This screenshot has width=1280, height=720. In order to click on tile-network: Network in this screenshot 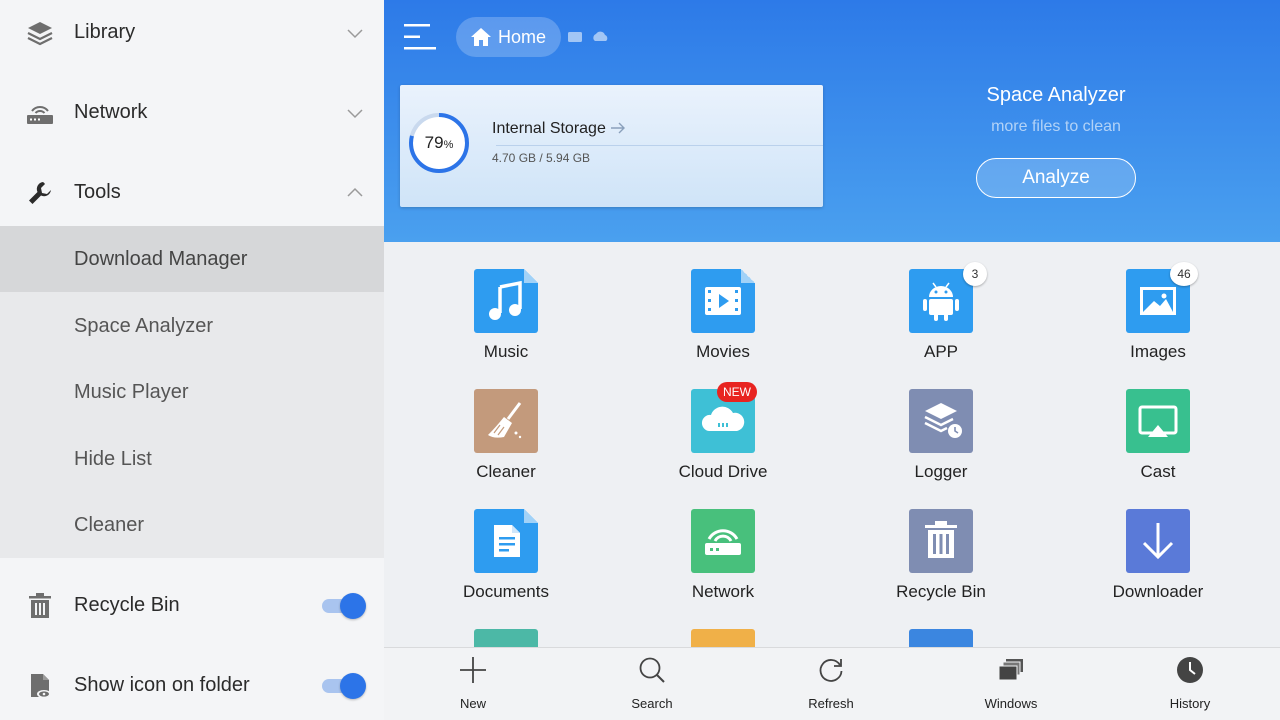, I will do `click(723, 541)`.